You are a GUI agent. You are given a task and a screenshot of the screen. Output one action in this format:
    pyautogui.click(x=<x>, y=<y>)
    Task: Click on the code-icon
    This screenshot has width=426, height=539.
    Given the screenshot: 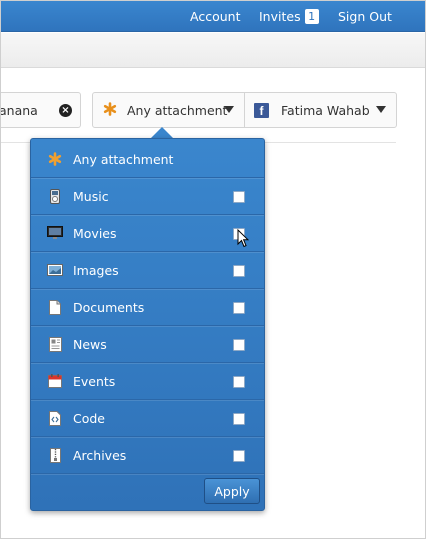 What is the action you would take?
    pyautogui.click(x=55, y=418)
    